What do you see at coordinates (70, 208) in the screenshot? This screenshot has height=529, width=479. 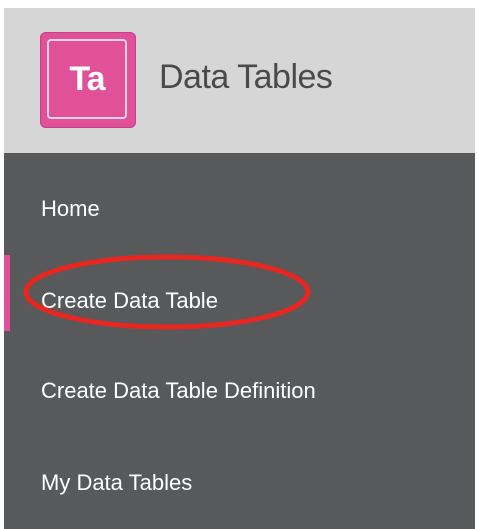 I see `nav-item-label: Home` at bounding box center [70, 208].